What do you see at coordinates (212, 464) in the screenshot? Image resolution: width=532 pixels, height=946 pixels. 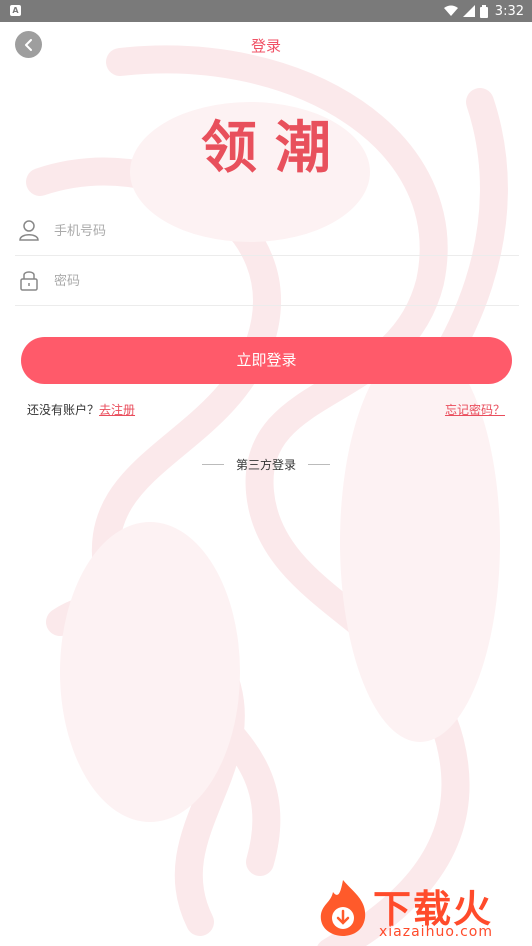 I see `divider-line-left` at bounding box center [212, 464].